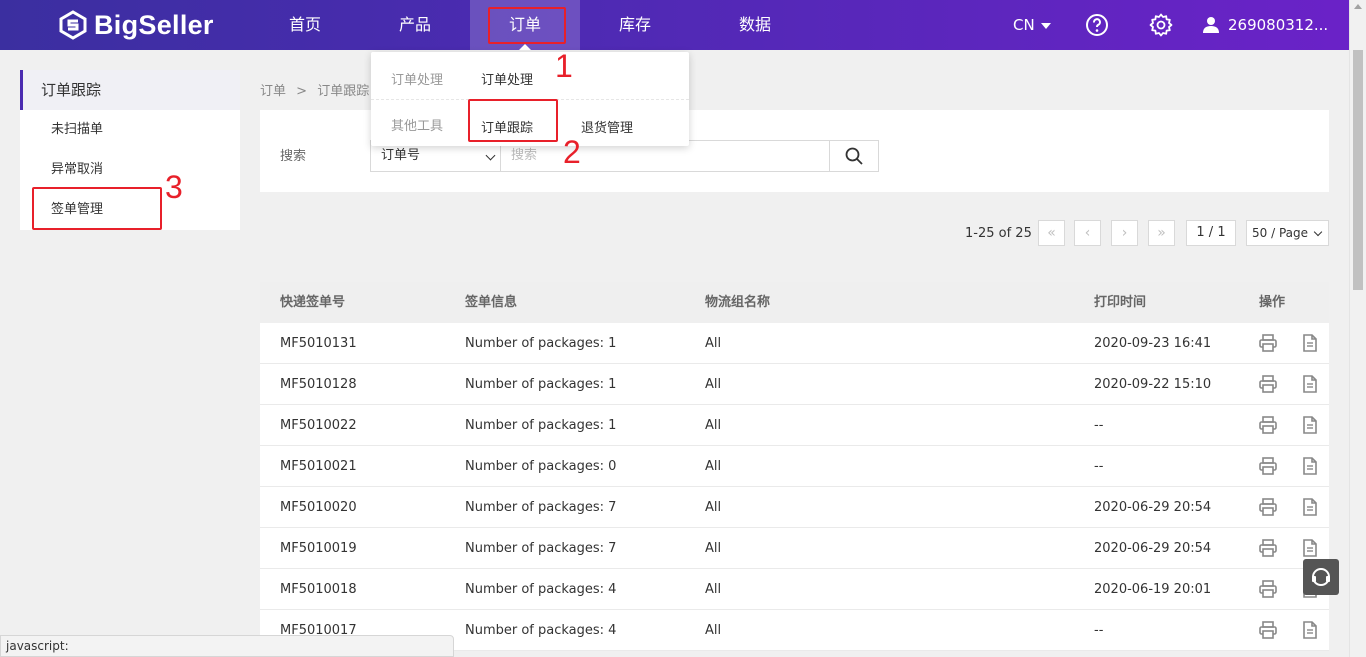  What do you see at coordinates (130, 170) in the screenshot?
I see `sidebar-item-abnormal-cancel: 异常取消` at bounding box center [130, 170].